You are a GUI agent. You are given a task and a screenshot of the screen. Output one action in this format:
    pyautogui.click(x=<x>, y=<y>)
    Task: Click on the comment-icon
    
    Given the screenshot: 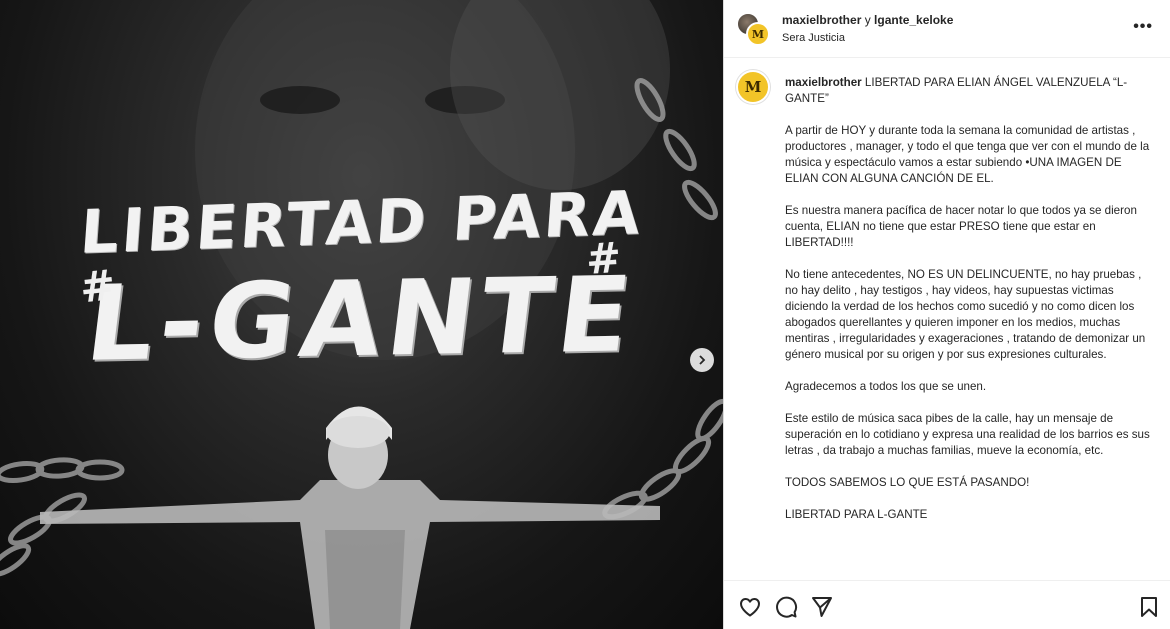 What is the action you would take?
    pyautogui.click(x=787, y=607)
    